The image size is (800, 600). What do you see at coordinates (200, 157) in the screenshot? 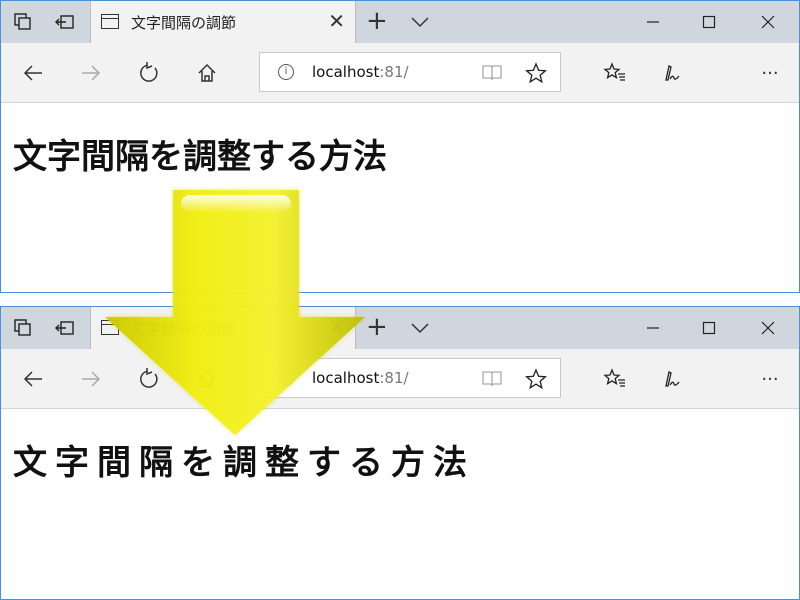
I see `page-heading: 文字間隔を調整する方法` at bounding box center [200, 157].